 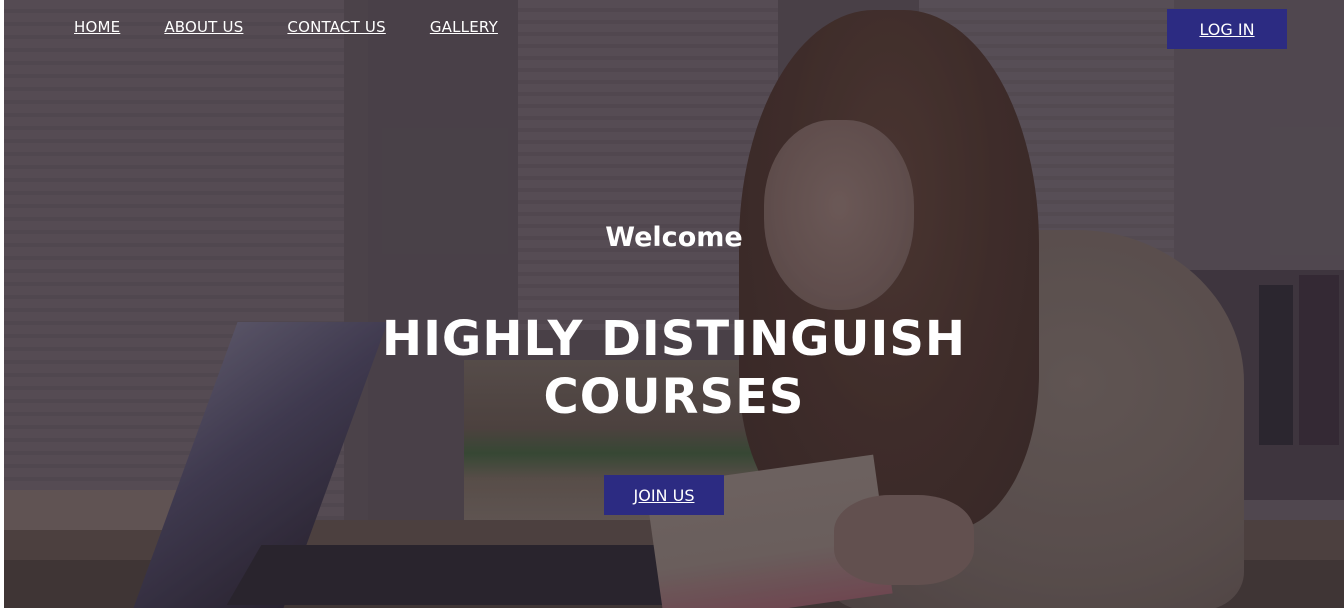 What do you see at coordinates (464, 27) in the screenshot?
I see `nav-link-gallery: GALLERY` at bounding box center [464, 27].